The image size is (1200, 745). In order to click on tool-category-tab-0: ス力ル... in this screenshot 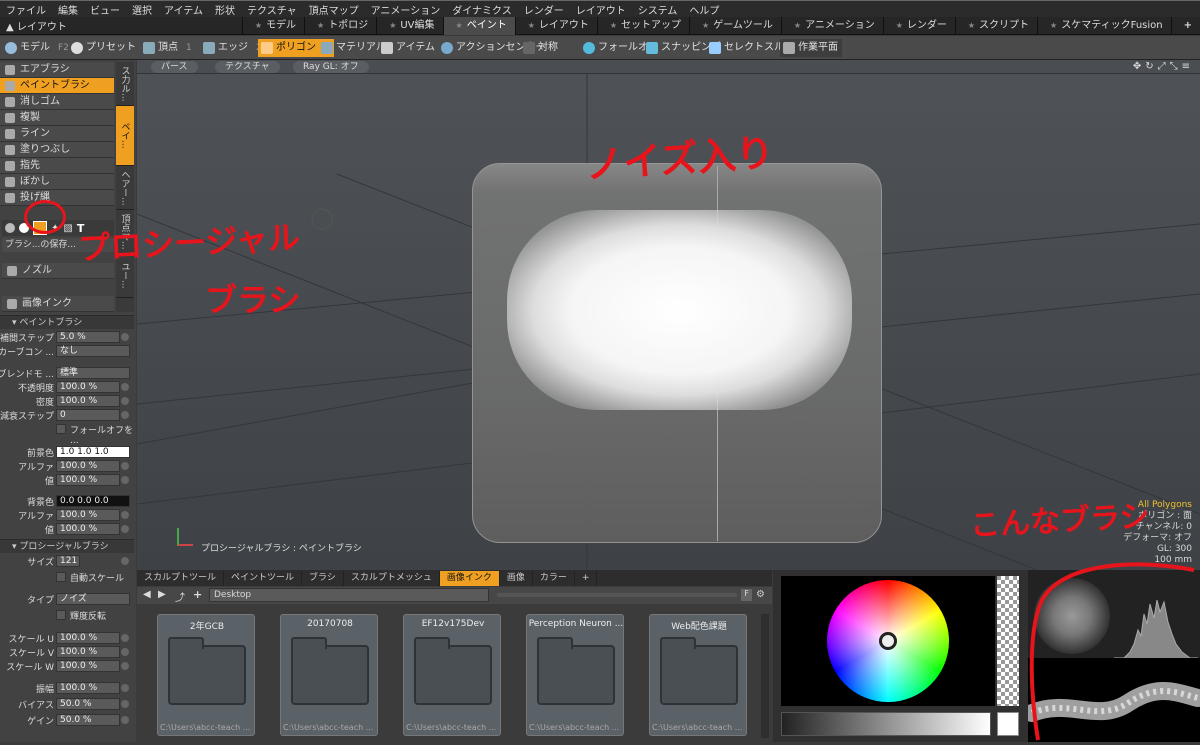, I will do `click(125, 84)`.